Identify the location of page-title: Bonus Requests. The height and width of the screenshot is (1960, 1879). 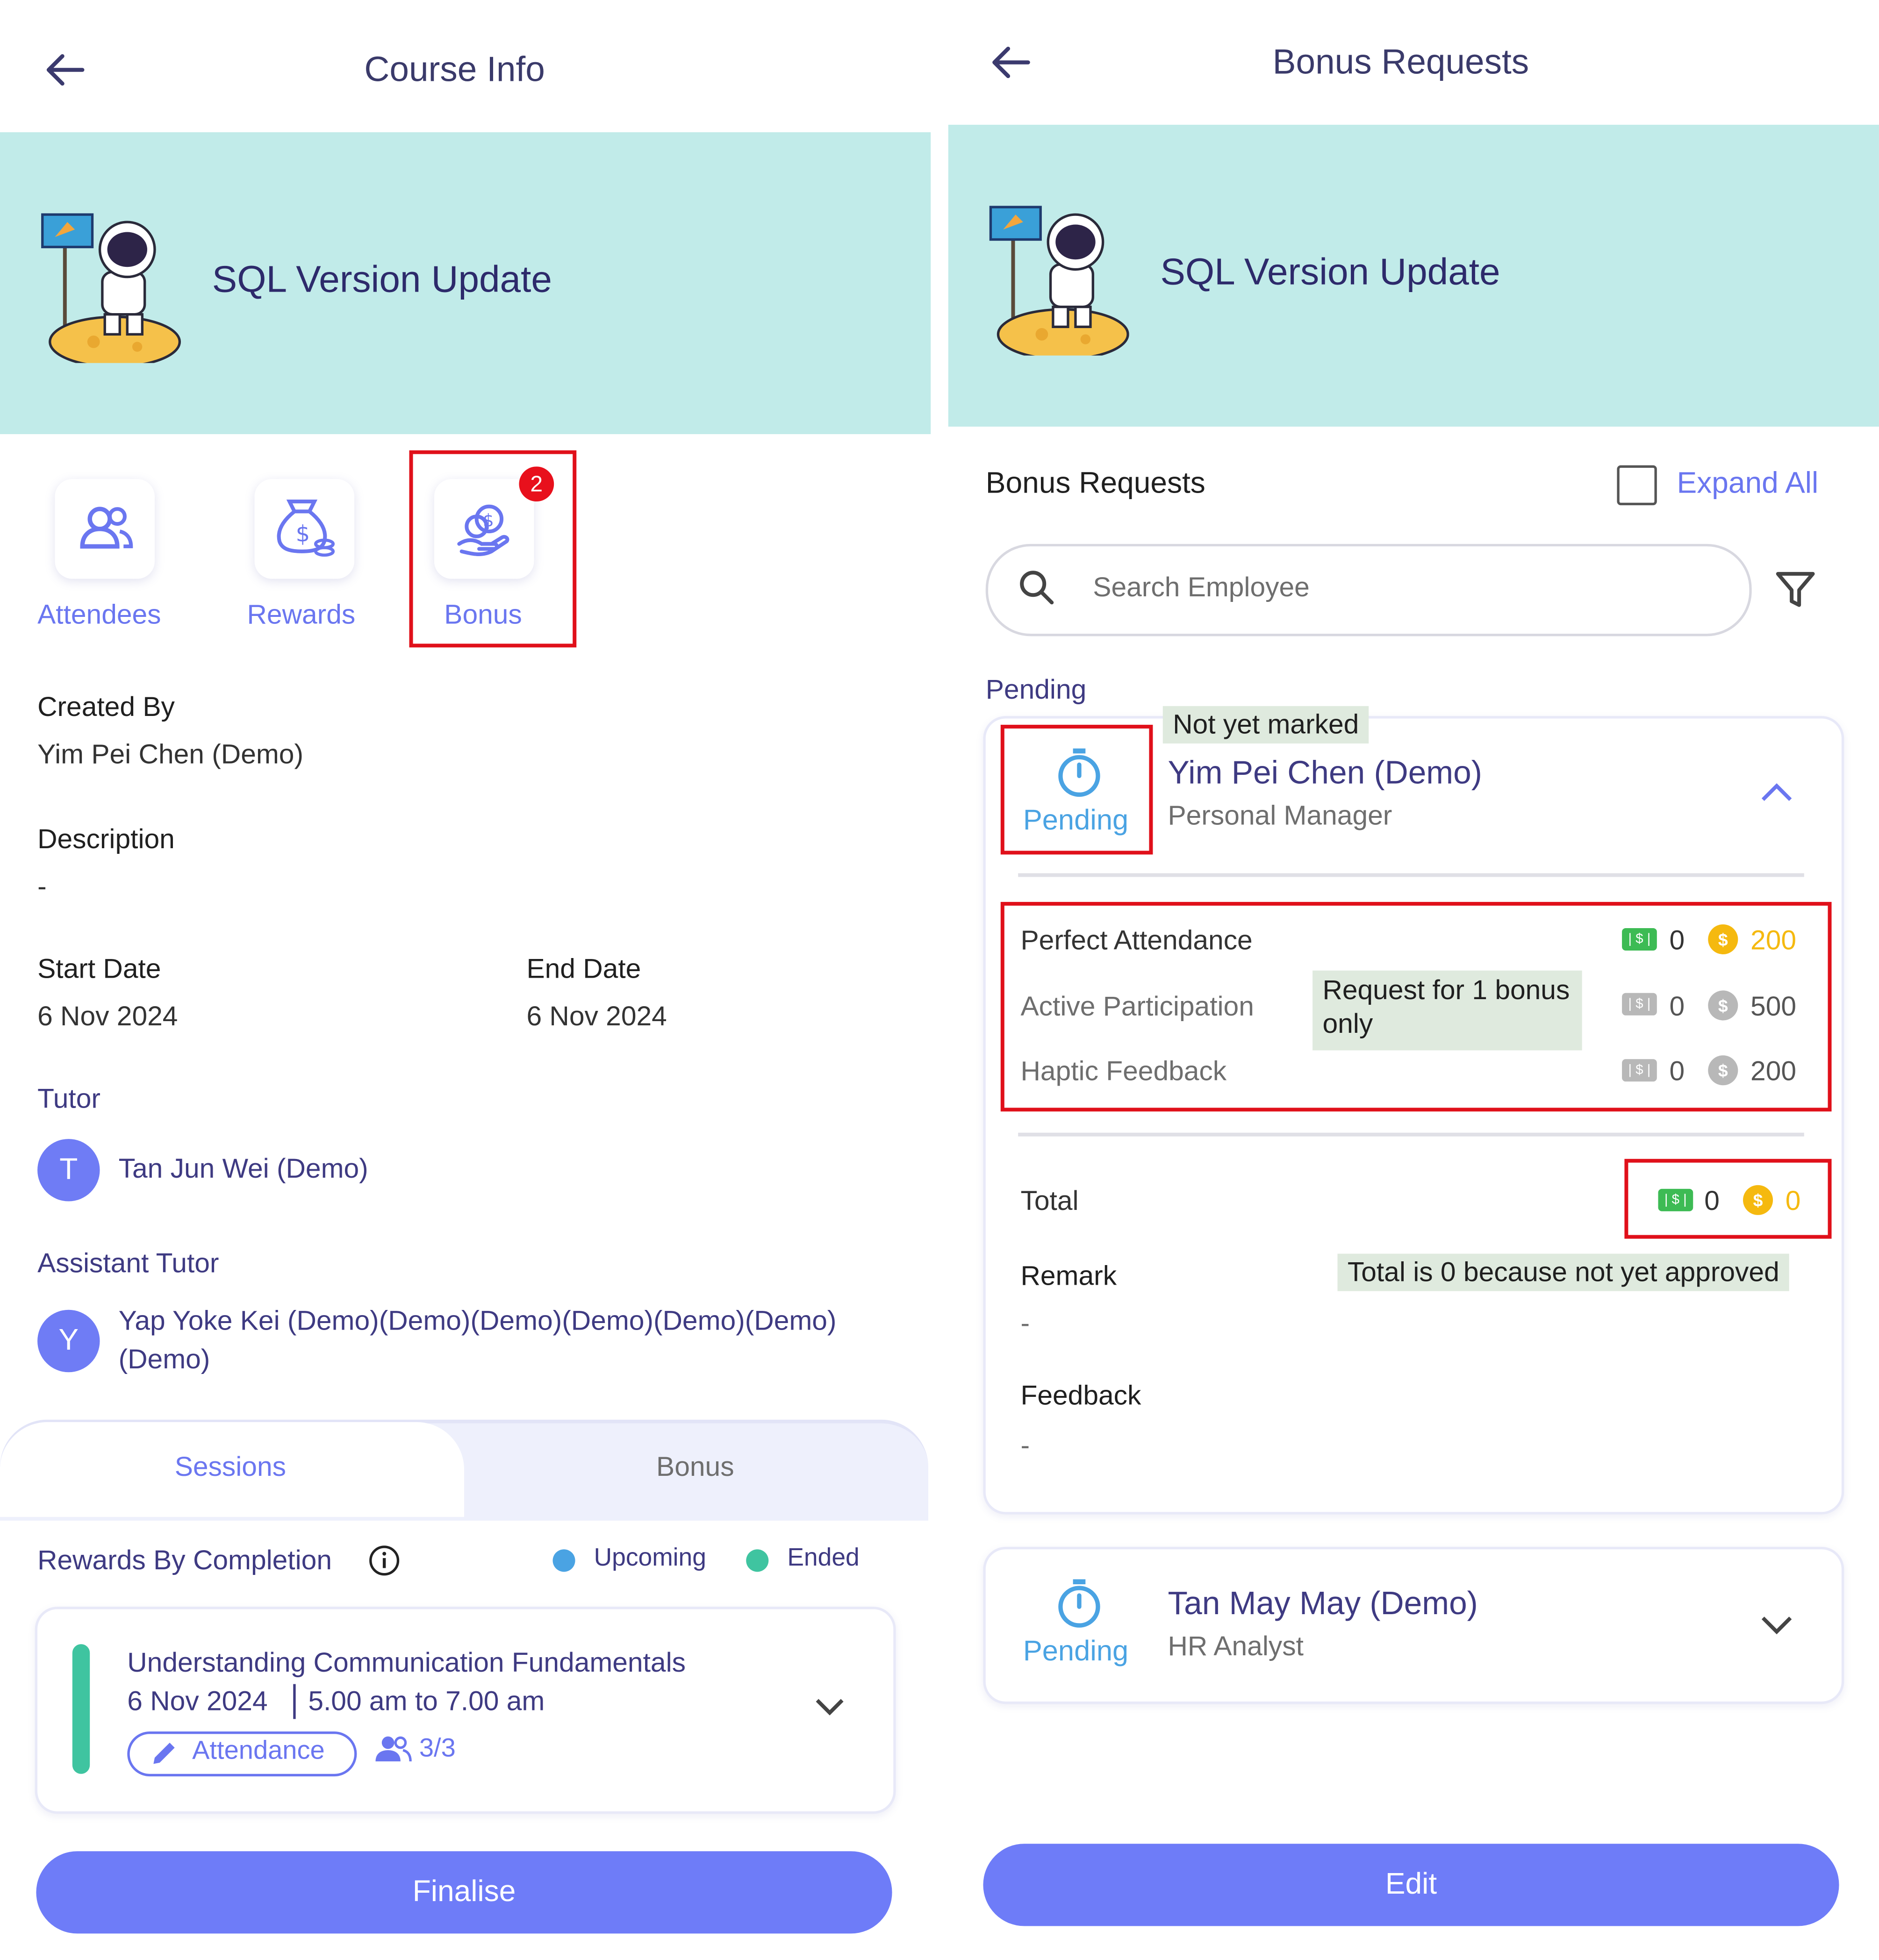
(1400, 61).